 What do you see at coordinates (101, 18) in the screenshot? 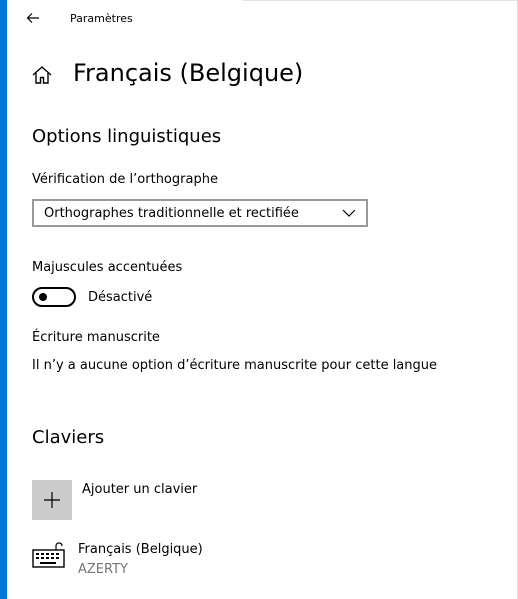
I see `app-title: Paramètres` at bounding box center [101, 18].